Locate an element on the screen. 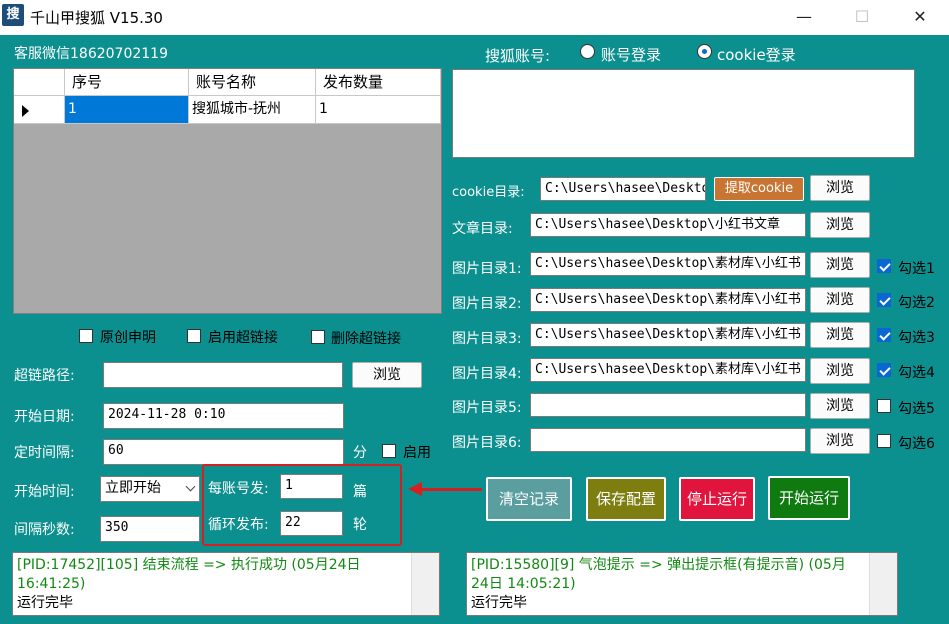 The image size is (949, 624). img-dir-3-browse-button: 浏览 is located at coordinates (840, 335).